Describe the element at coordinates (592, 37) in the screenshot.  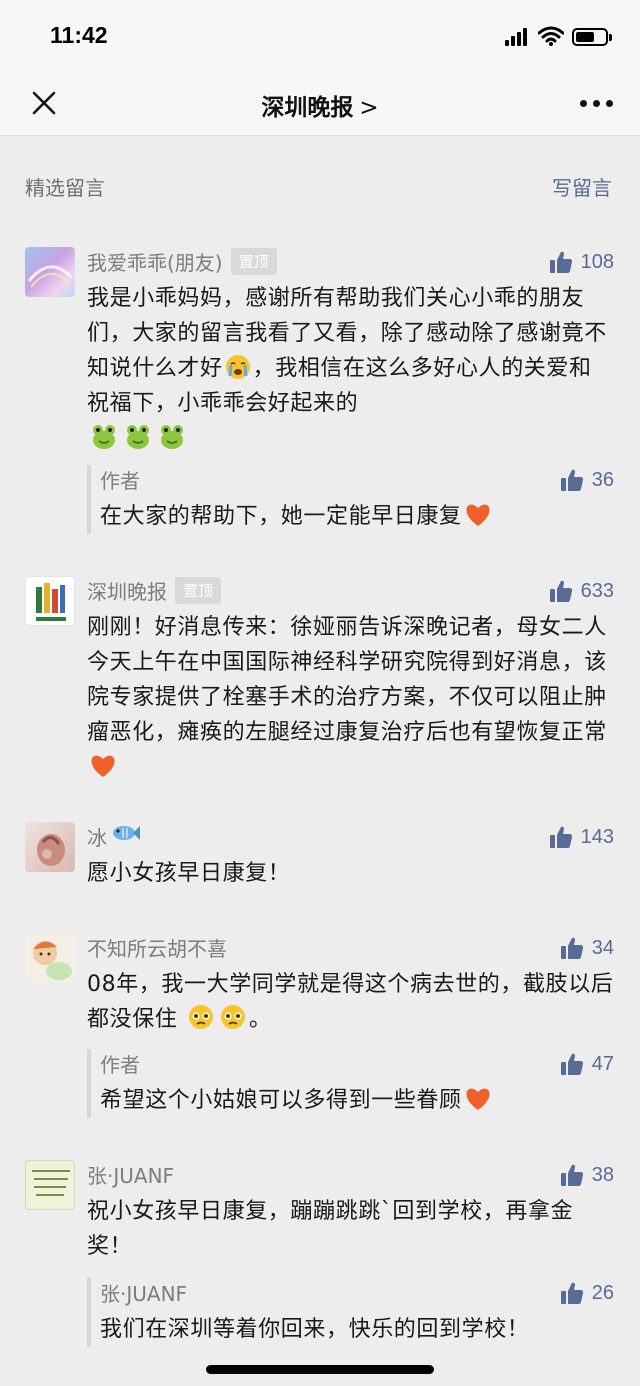
I see `battery-icon` at that location.